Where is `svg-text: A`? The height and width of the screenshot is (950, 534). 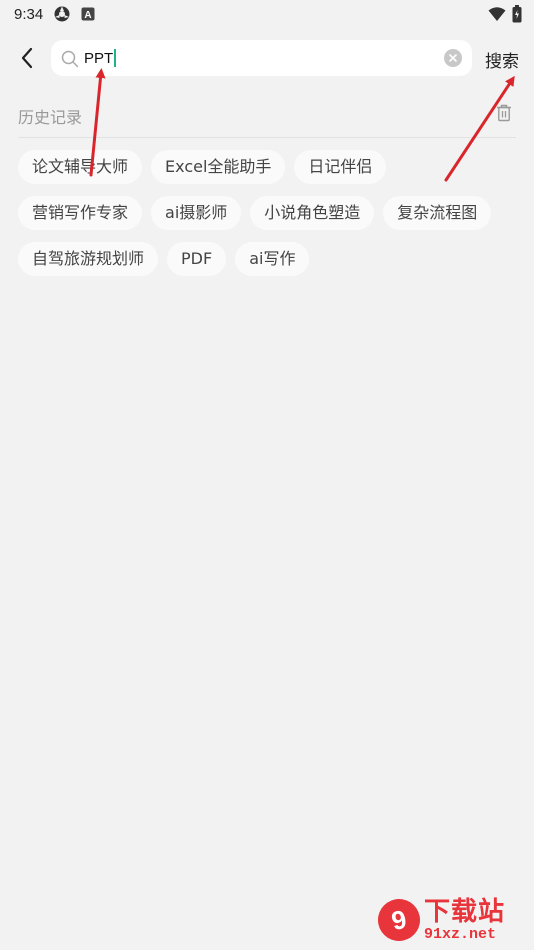
svg-text: A is located at coordinates (88, 15).